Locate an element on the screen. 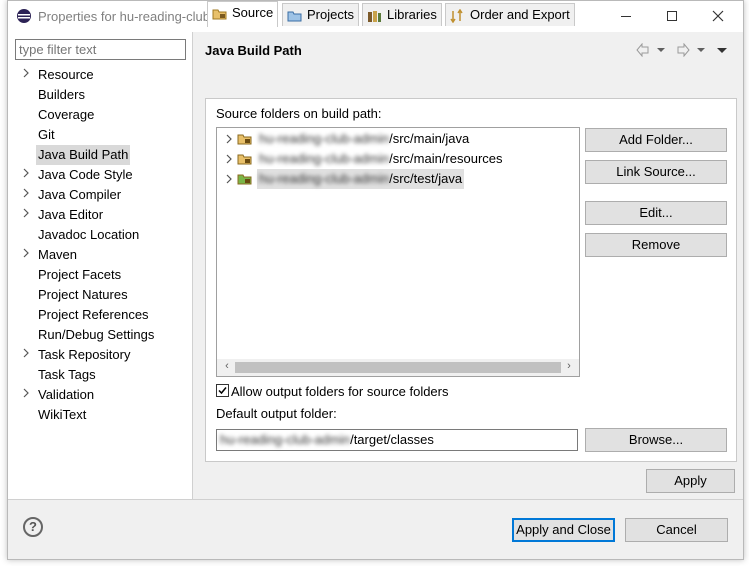  back-button is located at coordinates (643, 50).